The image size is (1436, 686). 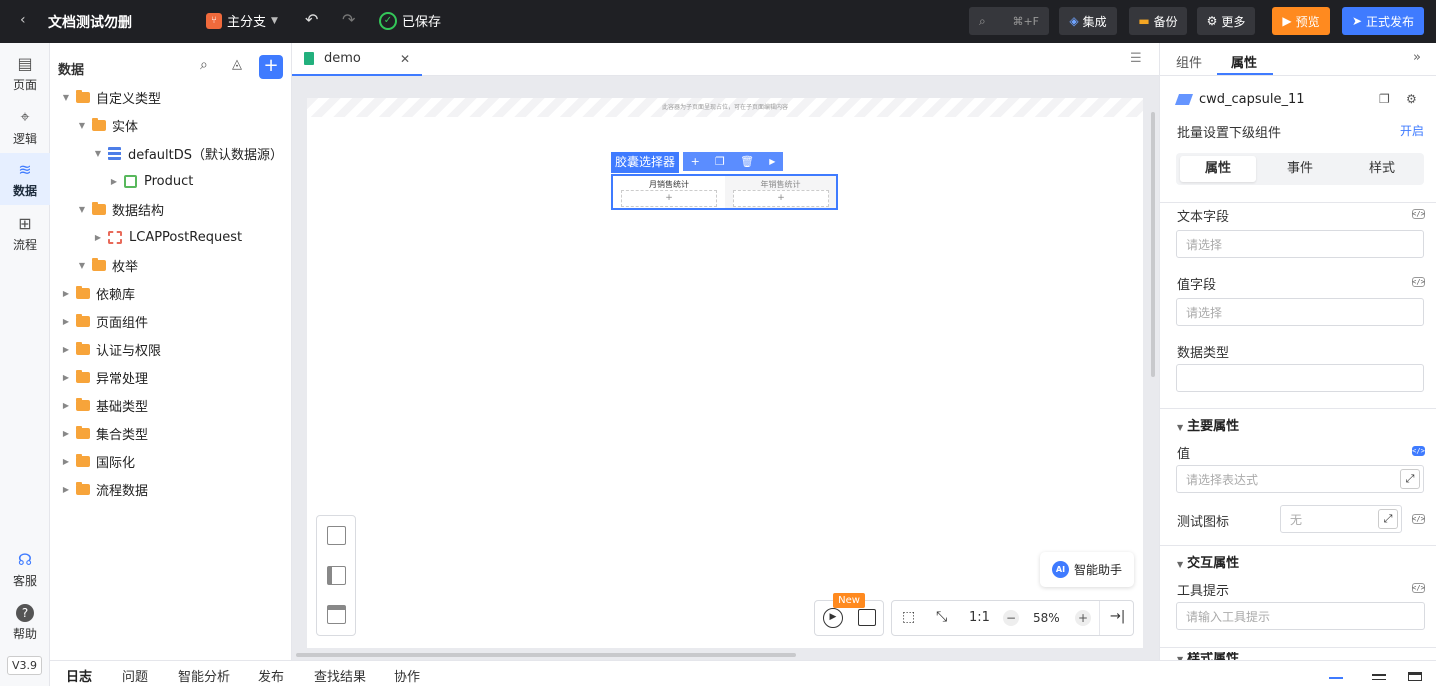 What do you see at coordinates (336, 535) in the screenshot?
I see `form-layout-icon` at bounding box center [336, 535].